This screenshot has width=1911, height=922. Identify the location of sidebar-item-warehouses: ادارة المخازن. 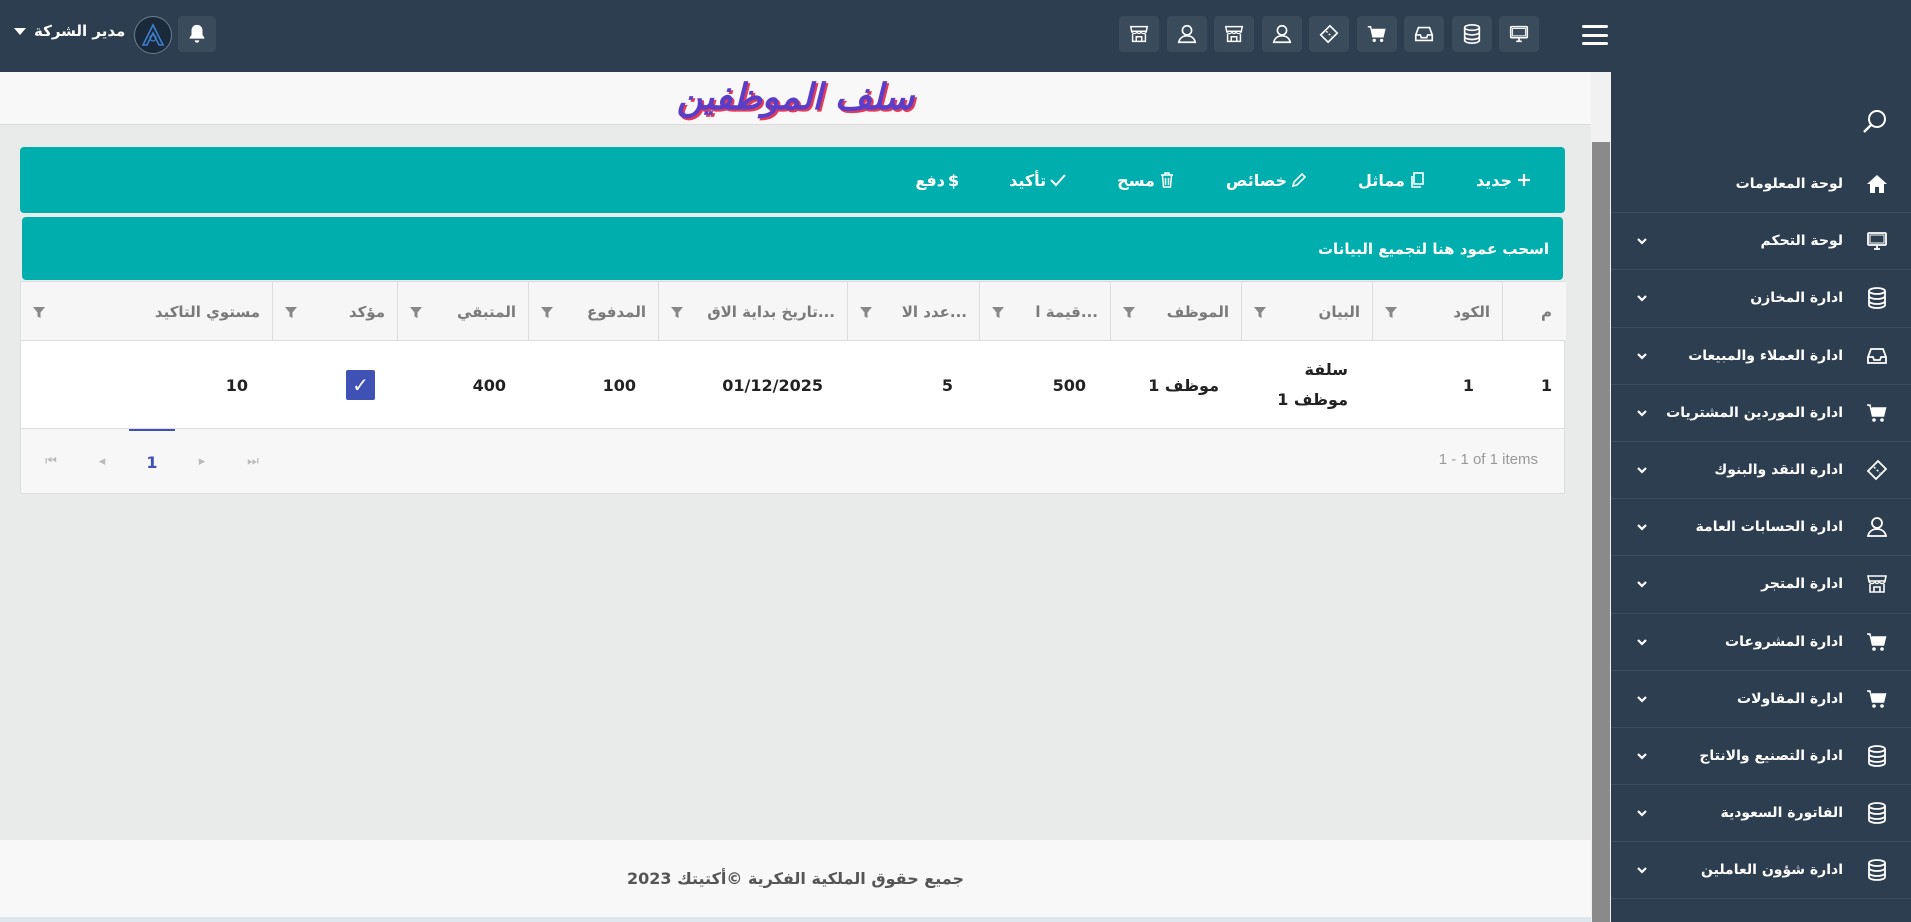
(1760, 299).